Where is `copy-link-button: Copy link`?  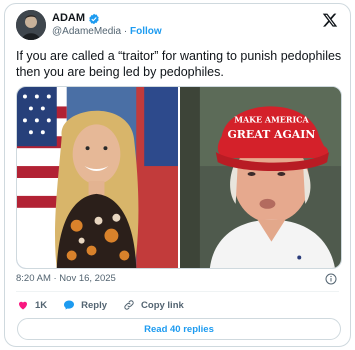
copy-link-button: Copy link is located at coordinates (153, 305).